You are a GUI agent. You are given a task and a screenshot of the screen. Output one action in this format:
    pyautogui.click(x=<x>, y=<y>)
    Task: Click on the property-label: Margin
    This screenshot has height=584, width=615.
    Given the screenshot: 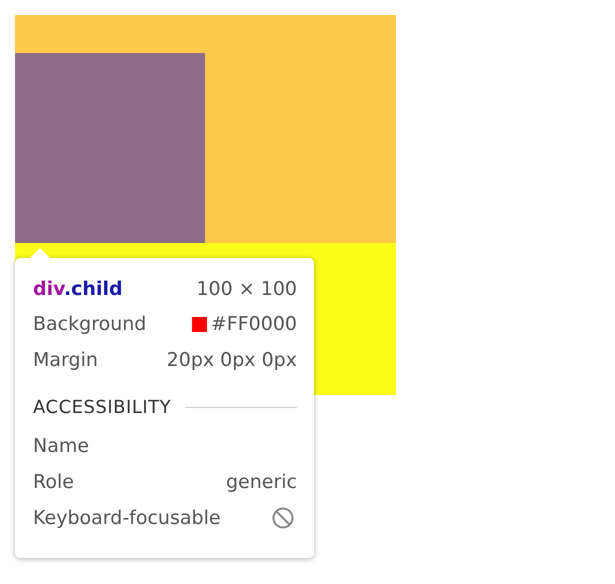 What is the action you would take?
    pyautogui.click(x=65, y=360)
    